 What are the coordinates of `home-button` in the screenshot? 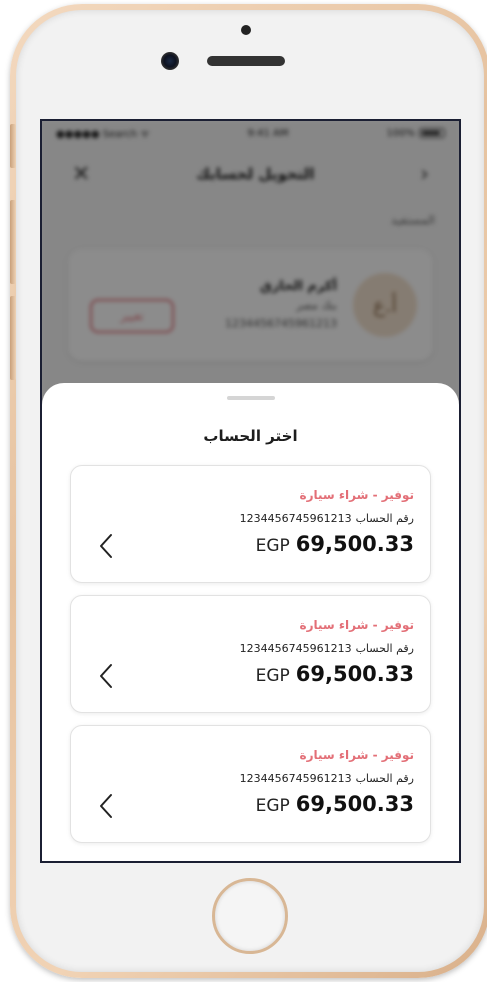 It's located at (250, 916).